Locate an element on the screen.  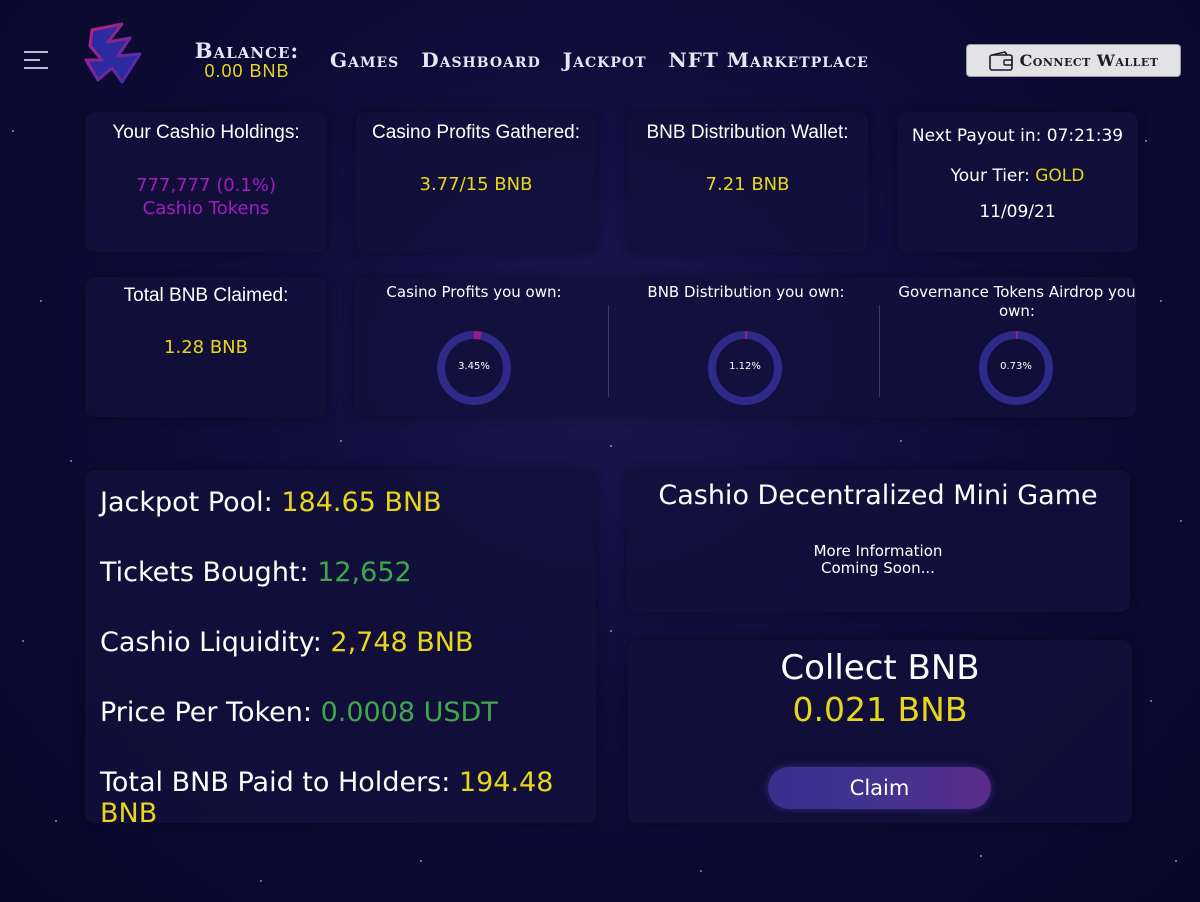
total-claimed-title: Total BNB Claimed: is located at coordinates (206, 295).